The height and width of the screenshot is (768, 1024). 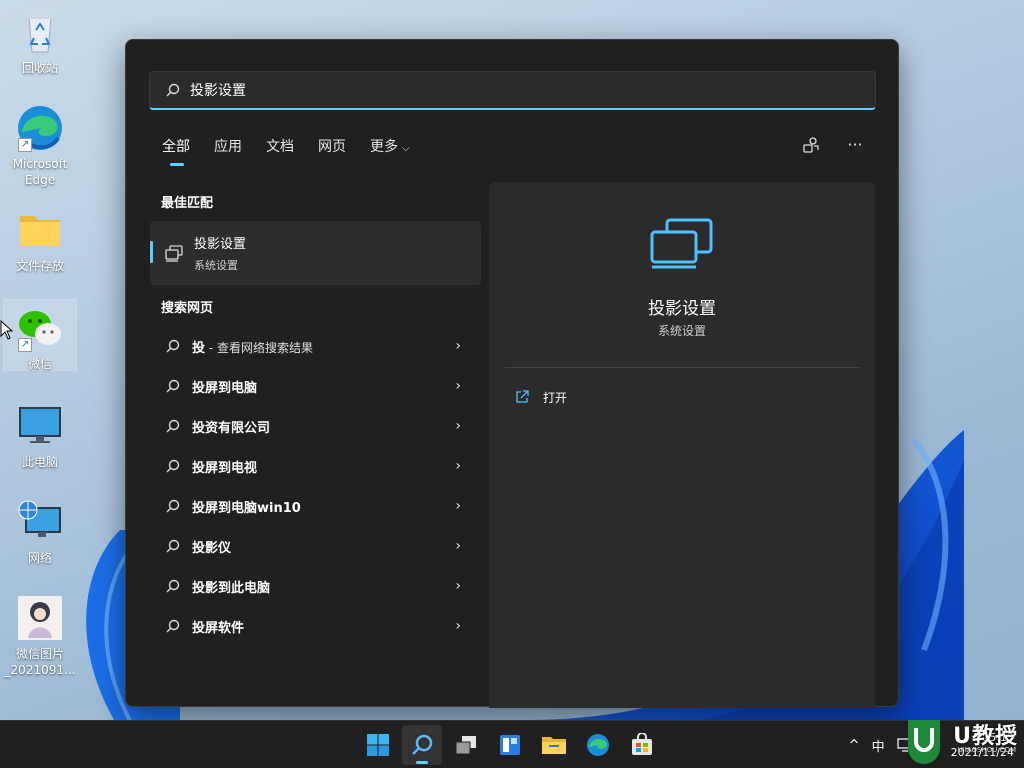 What do you see at coordinates (228, 151) in the screenshot?
I see `tab-apps: 应用` at bounding box center [228, 151].